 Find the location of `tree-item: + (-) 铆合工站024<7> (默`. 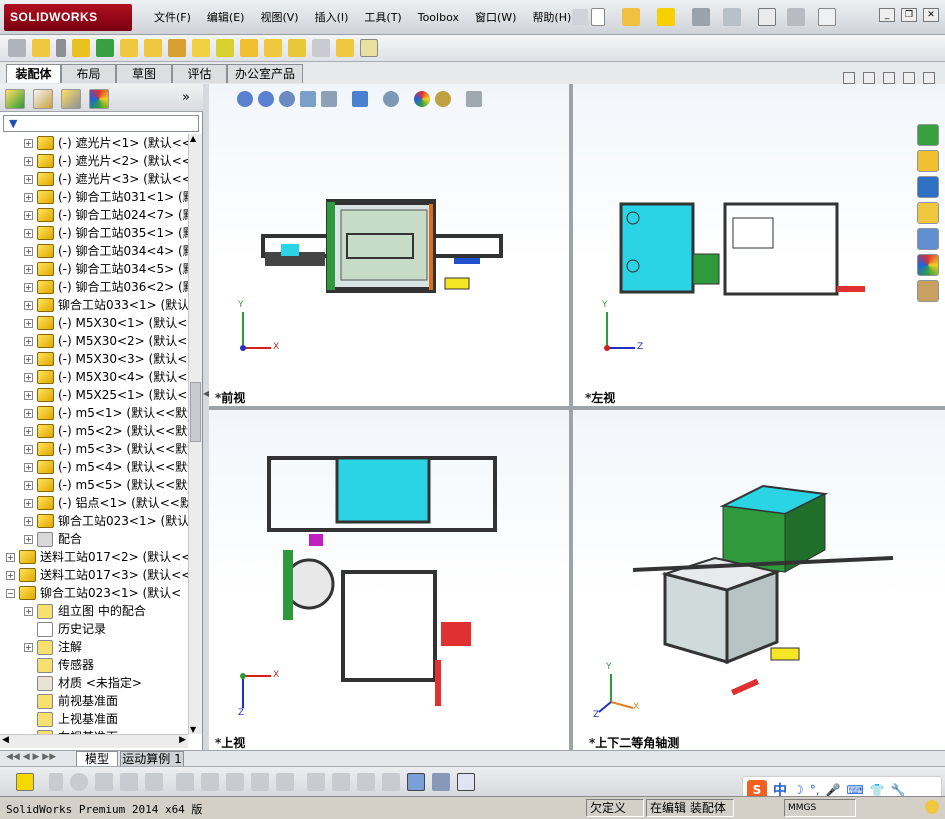

tree-item: + (-) 铆合工站024<7> (默 is located at coordinates (106, 215).